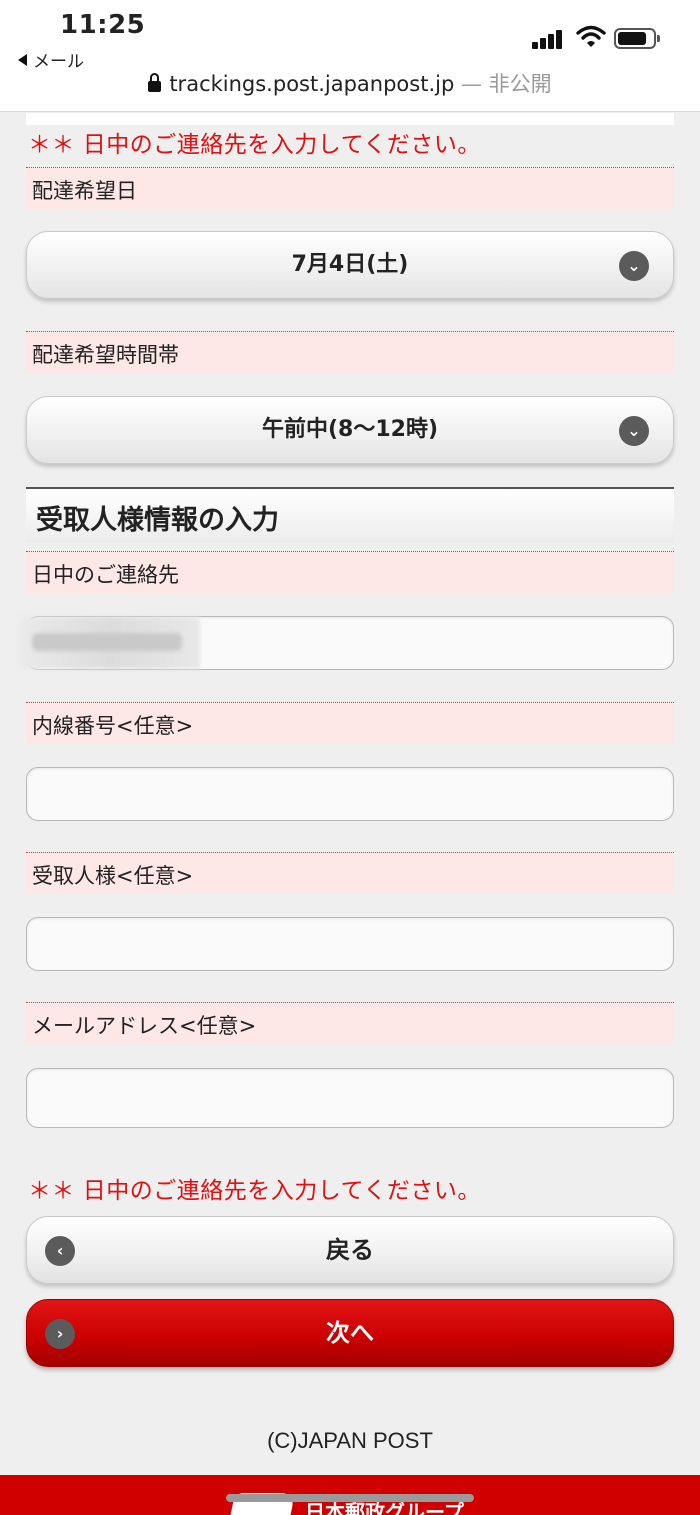 The height and width of the screenshot is (1515, 700). What do you see at coordinates (350, 723) in the screenshot?
I see `extension-label: 内線番号<任意>` at bounding box center [350, 723].